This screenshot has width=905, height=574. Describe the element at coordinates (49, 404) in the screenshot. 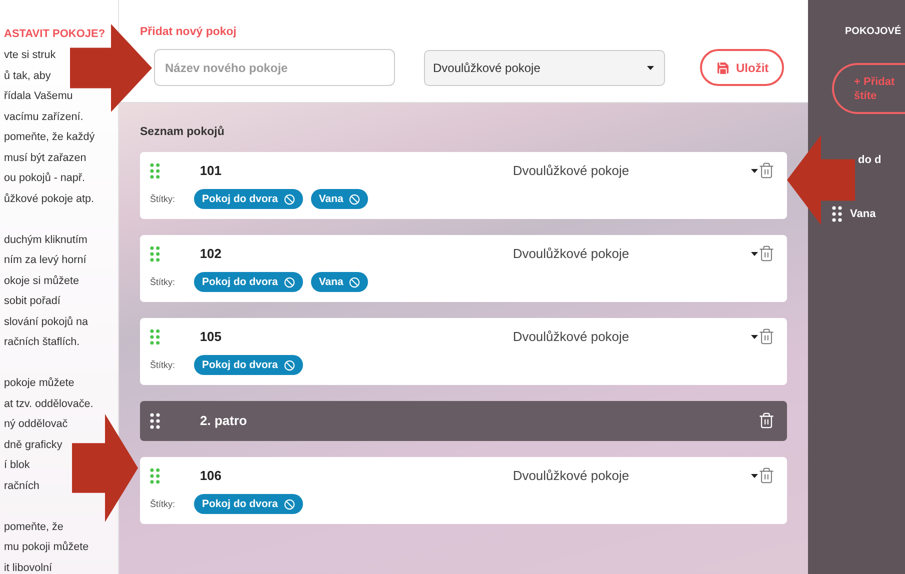

I see `help-text-line: at tzv. oddělovače.` at that location.